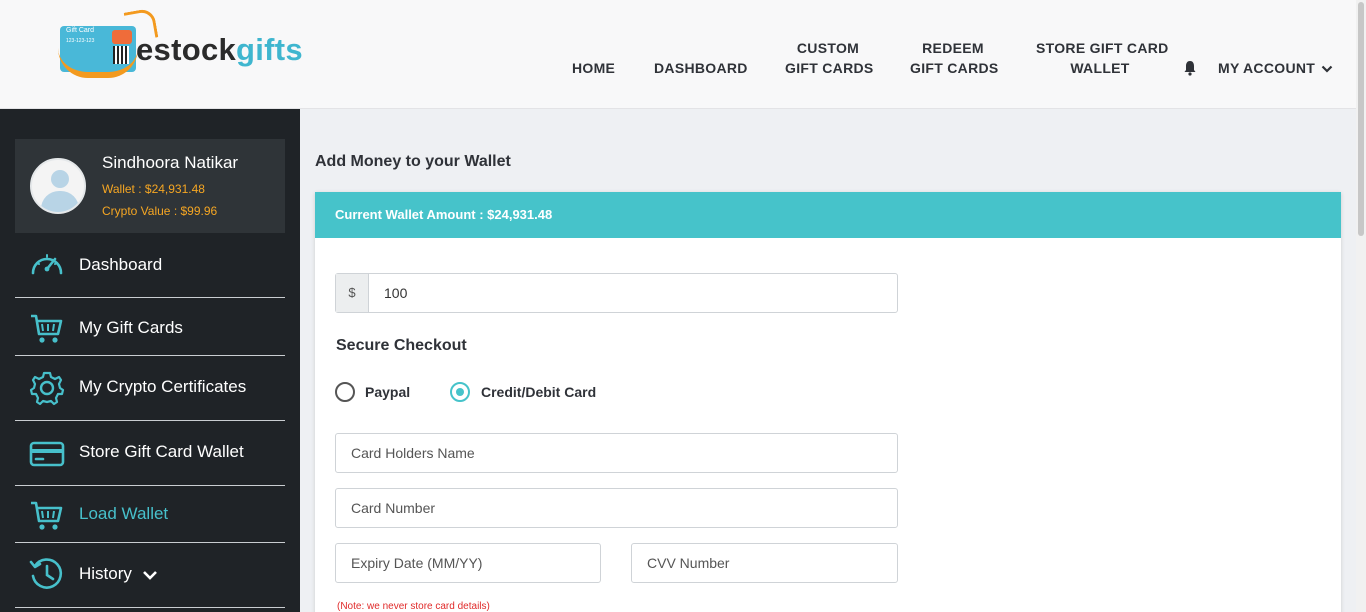  I want to click on sidebar-item-label: Store Gift Card Wallet, so click(161, 451).